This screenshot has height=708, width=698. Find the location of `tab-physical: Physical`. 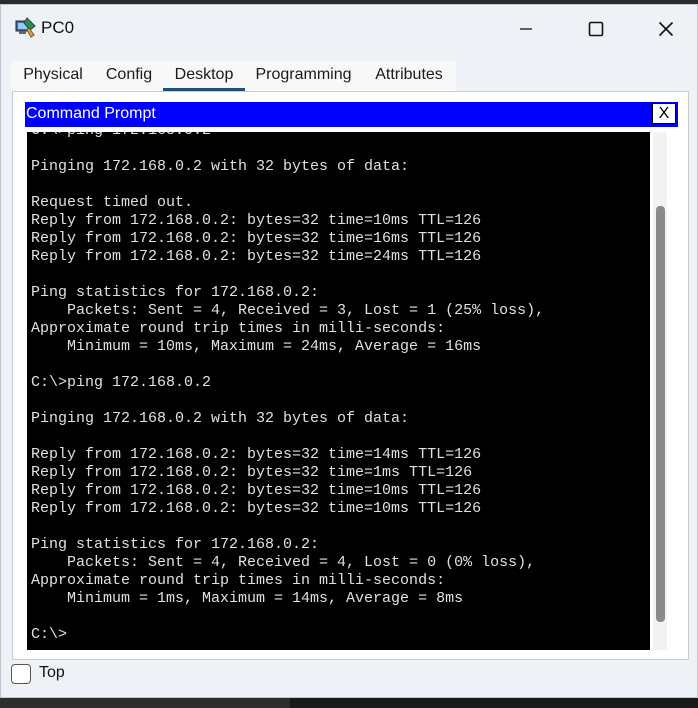

tab-physical: Physical is located at coordinates (53, 76).